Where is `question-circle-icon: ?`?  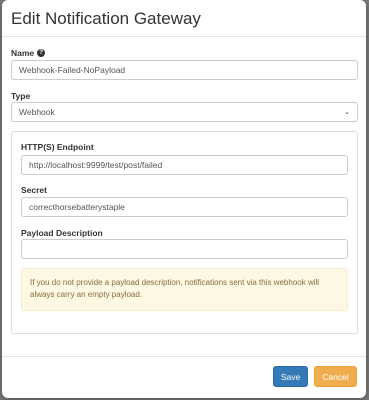 question-circle-icon: ? is located at coordinates (41, 53).